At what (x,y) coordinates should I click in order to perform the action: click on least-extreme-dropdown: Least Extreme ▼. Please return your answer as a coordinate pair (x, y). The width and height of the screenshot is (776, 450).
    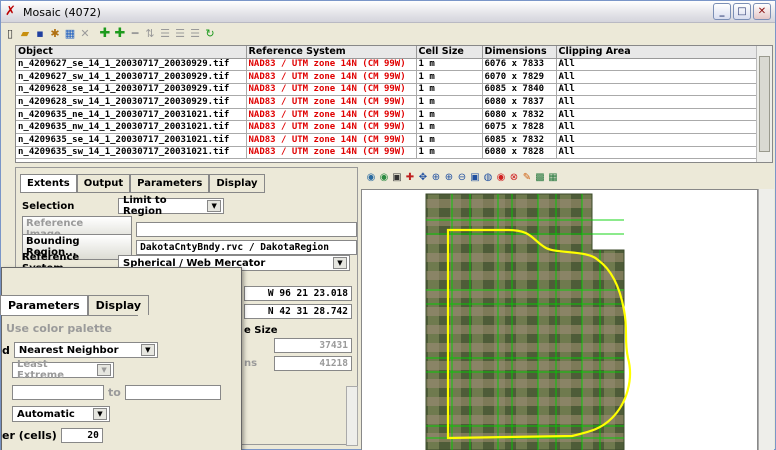
    Looking at the image, I should click on (63, 370).